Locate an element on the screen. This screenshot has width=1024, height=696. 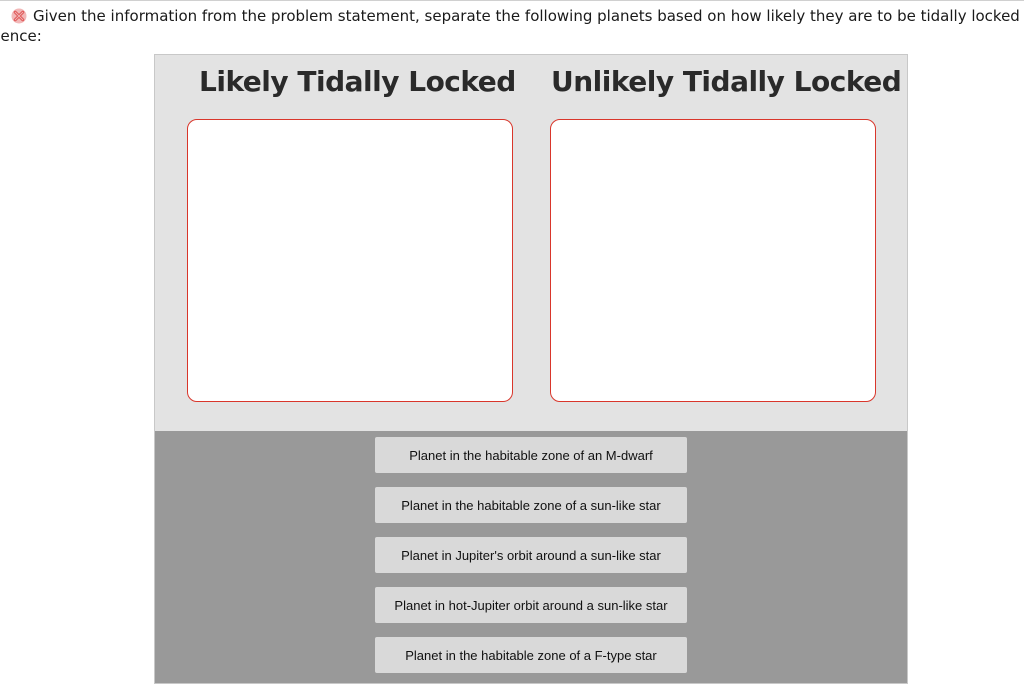
drop-bin-likely is located at coordinates (350, 260).